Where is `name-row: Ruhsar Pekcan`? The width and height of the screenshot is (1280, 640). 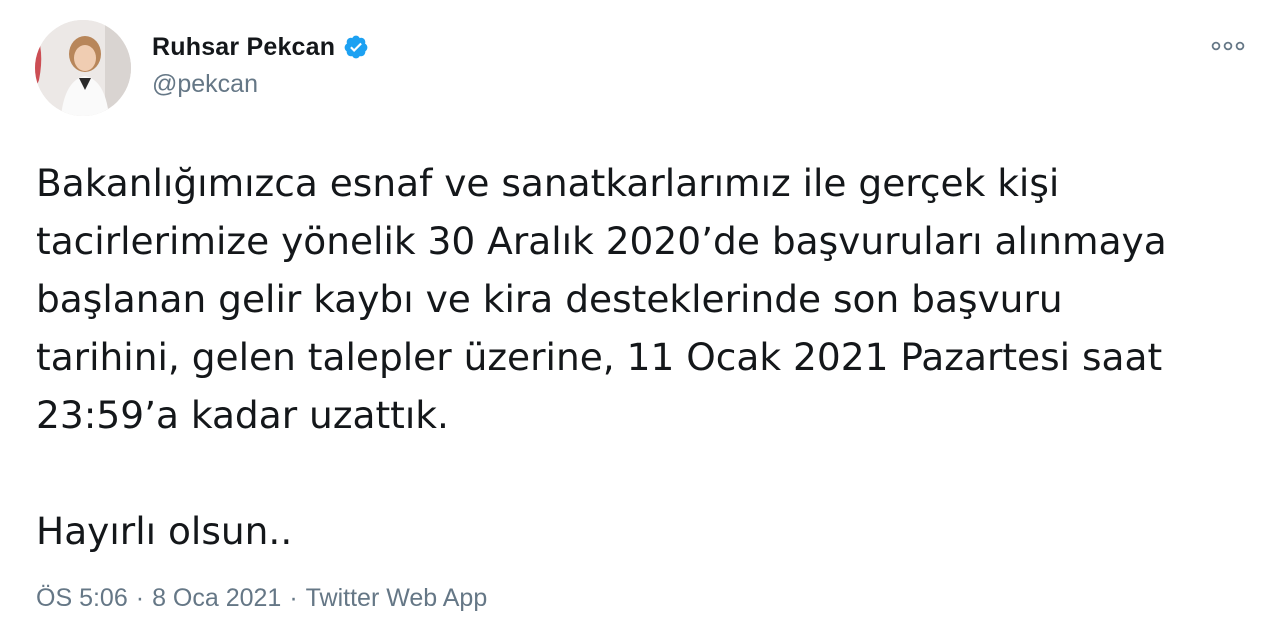
name-row: Ruhsar Pekcan is located at coordinates (260, 47).